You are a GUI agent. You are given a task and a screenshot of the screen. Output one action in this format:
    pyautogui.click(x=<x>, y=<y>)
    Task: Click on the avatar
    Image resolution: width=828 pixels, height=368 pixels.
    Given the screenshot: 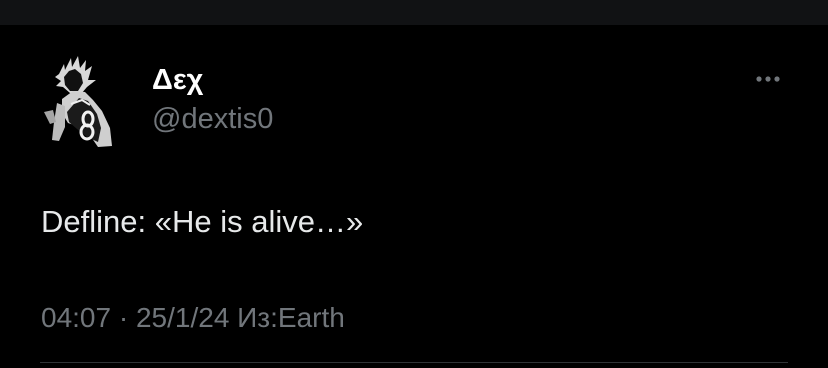 What is the action you would take?
    pyautogui.click(x=78, y=102)
    